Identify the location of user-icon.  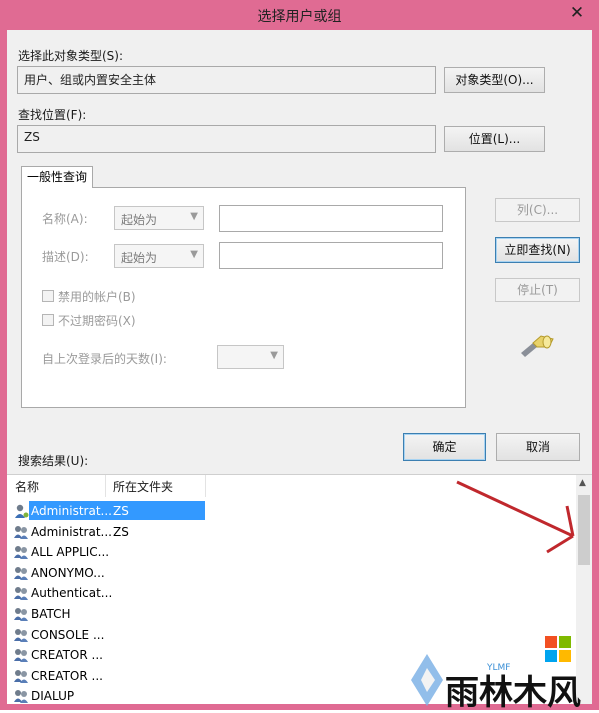
(22, 511).